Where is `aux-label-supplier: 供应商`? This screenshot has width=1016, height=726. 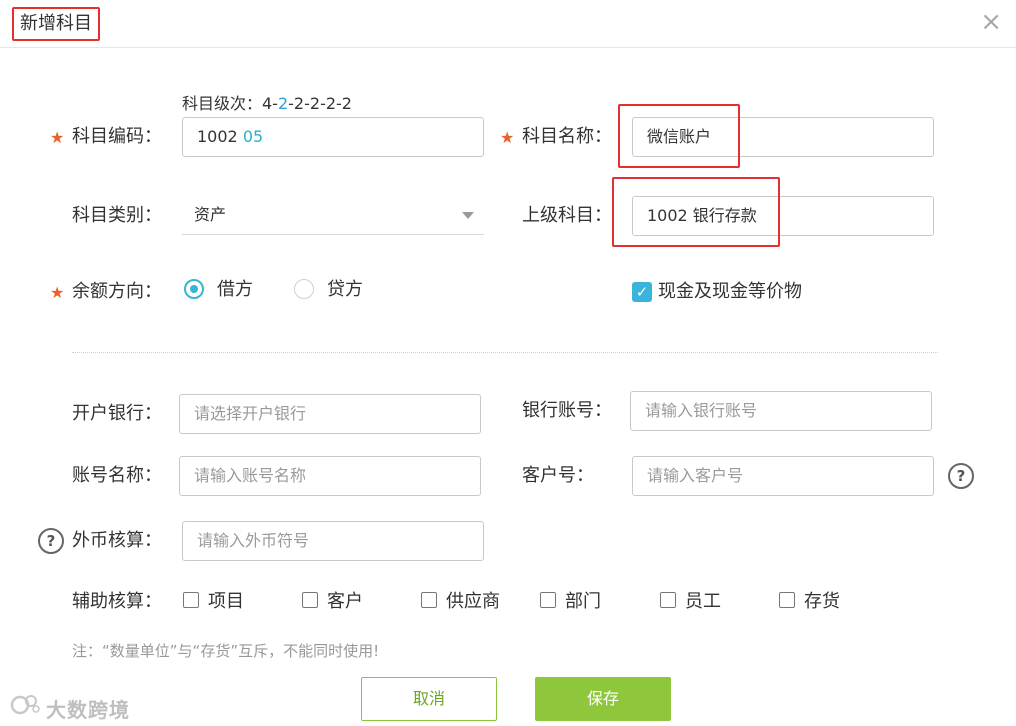 aux-label-supplier: 供应商 is located at coordinates (473, 602).